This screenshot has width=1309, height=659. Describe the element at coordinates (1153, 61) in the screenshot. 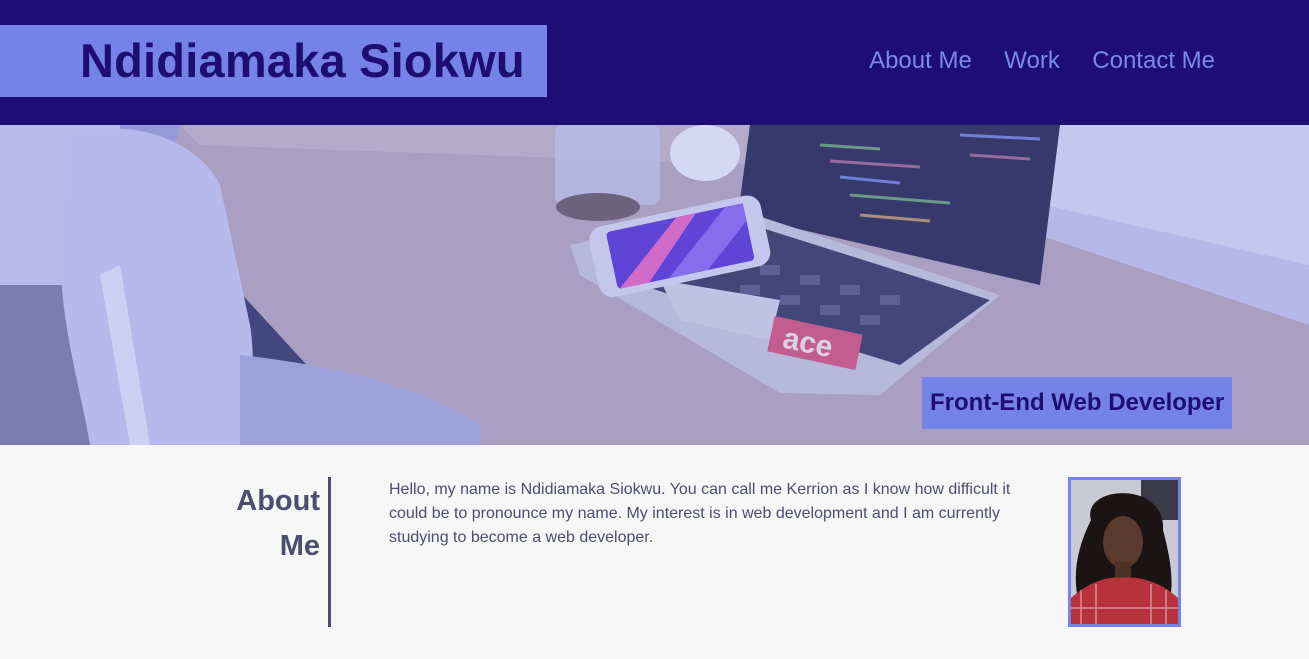

I see `nav-contact-me: Contact Me` at that location.